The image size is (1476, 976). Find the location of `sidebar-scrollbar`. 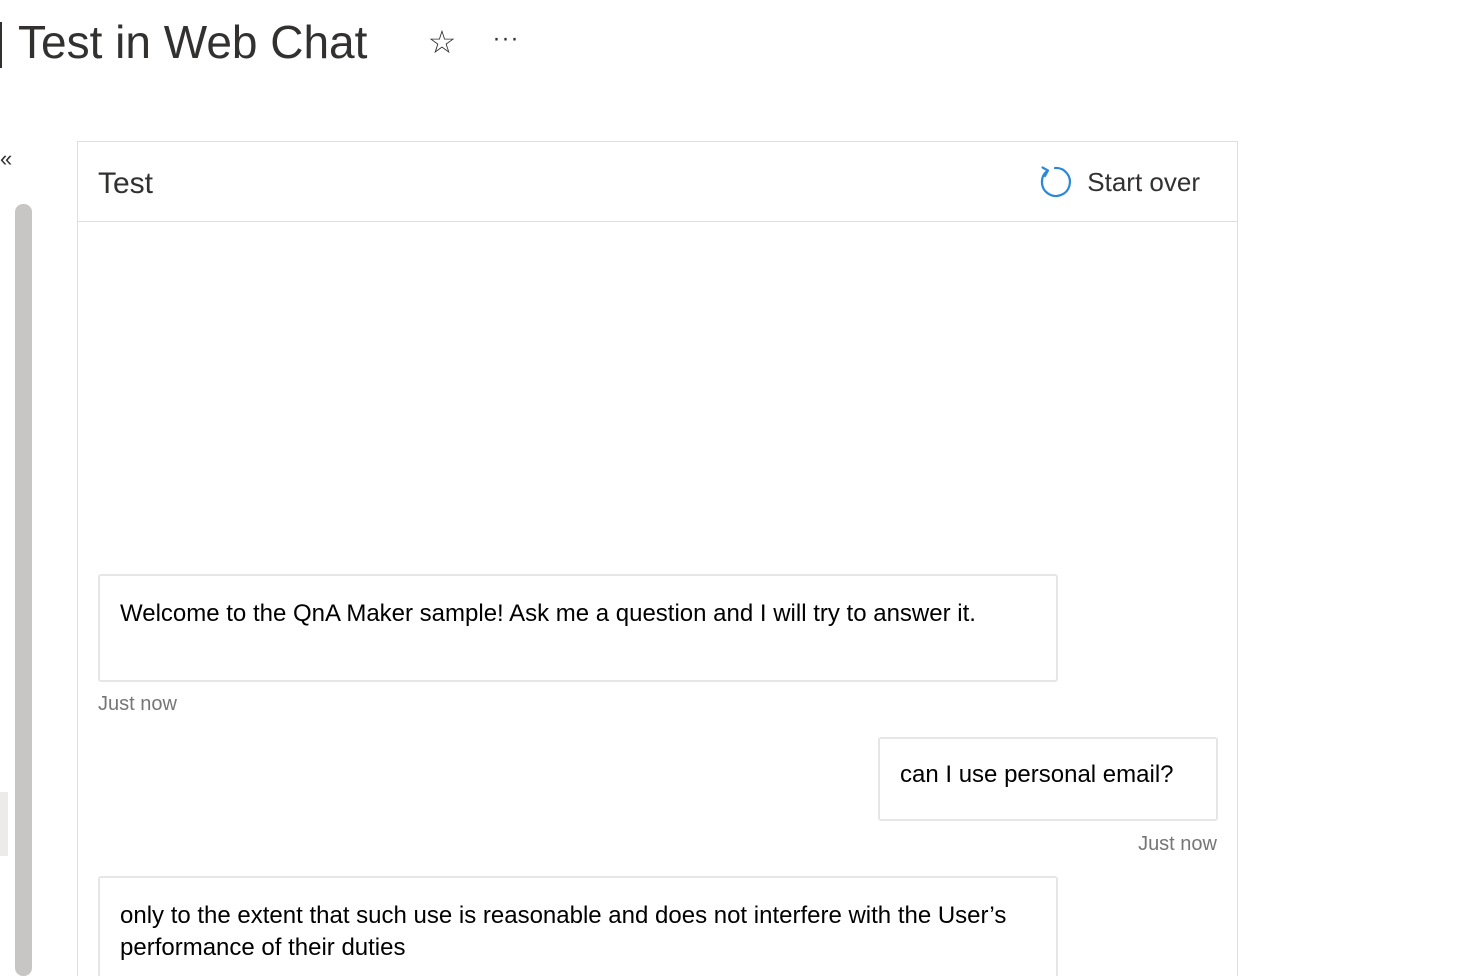

sidebar-scrollbar is located at coordinates (23, 590).